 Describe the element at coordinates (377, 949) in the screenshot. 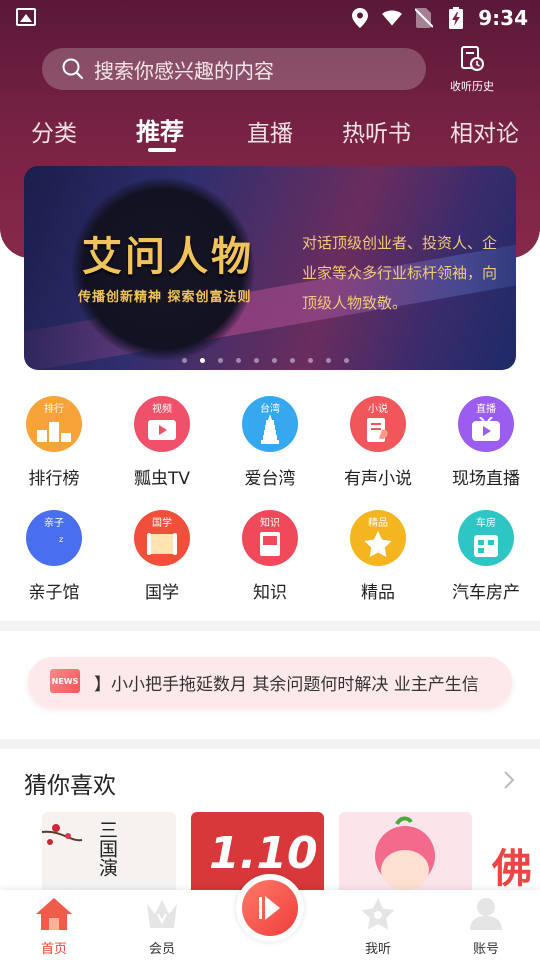

I see `nav-label: 我听` at that location.